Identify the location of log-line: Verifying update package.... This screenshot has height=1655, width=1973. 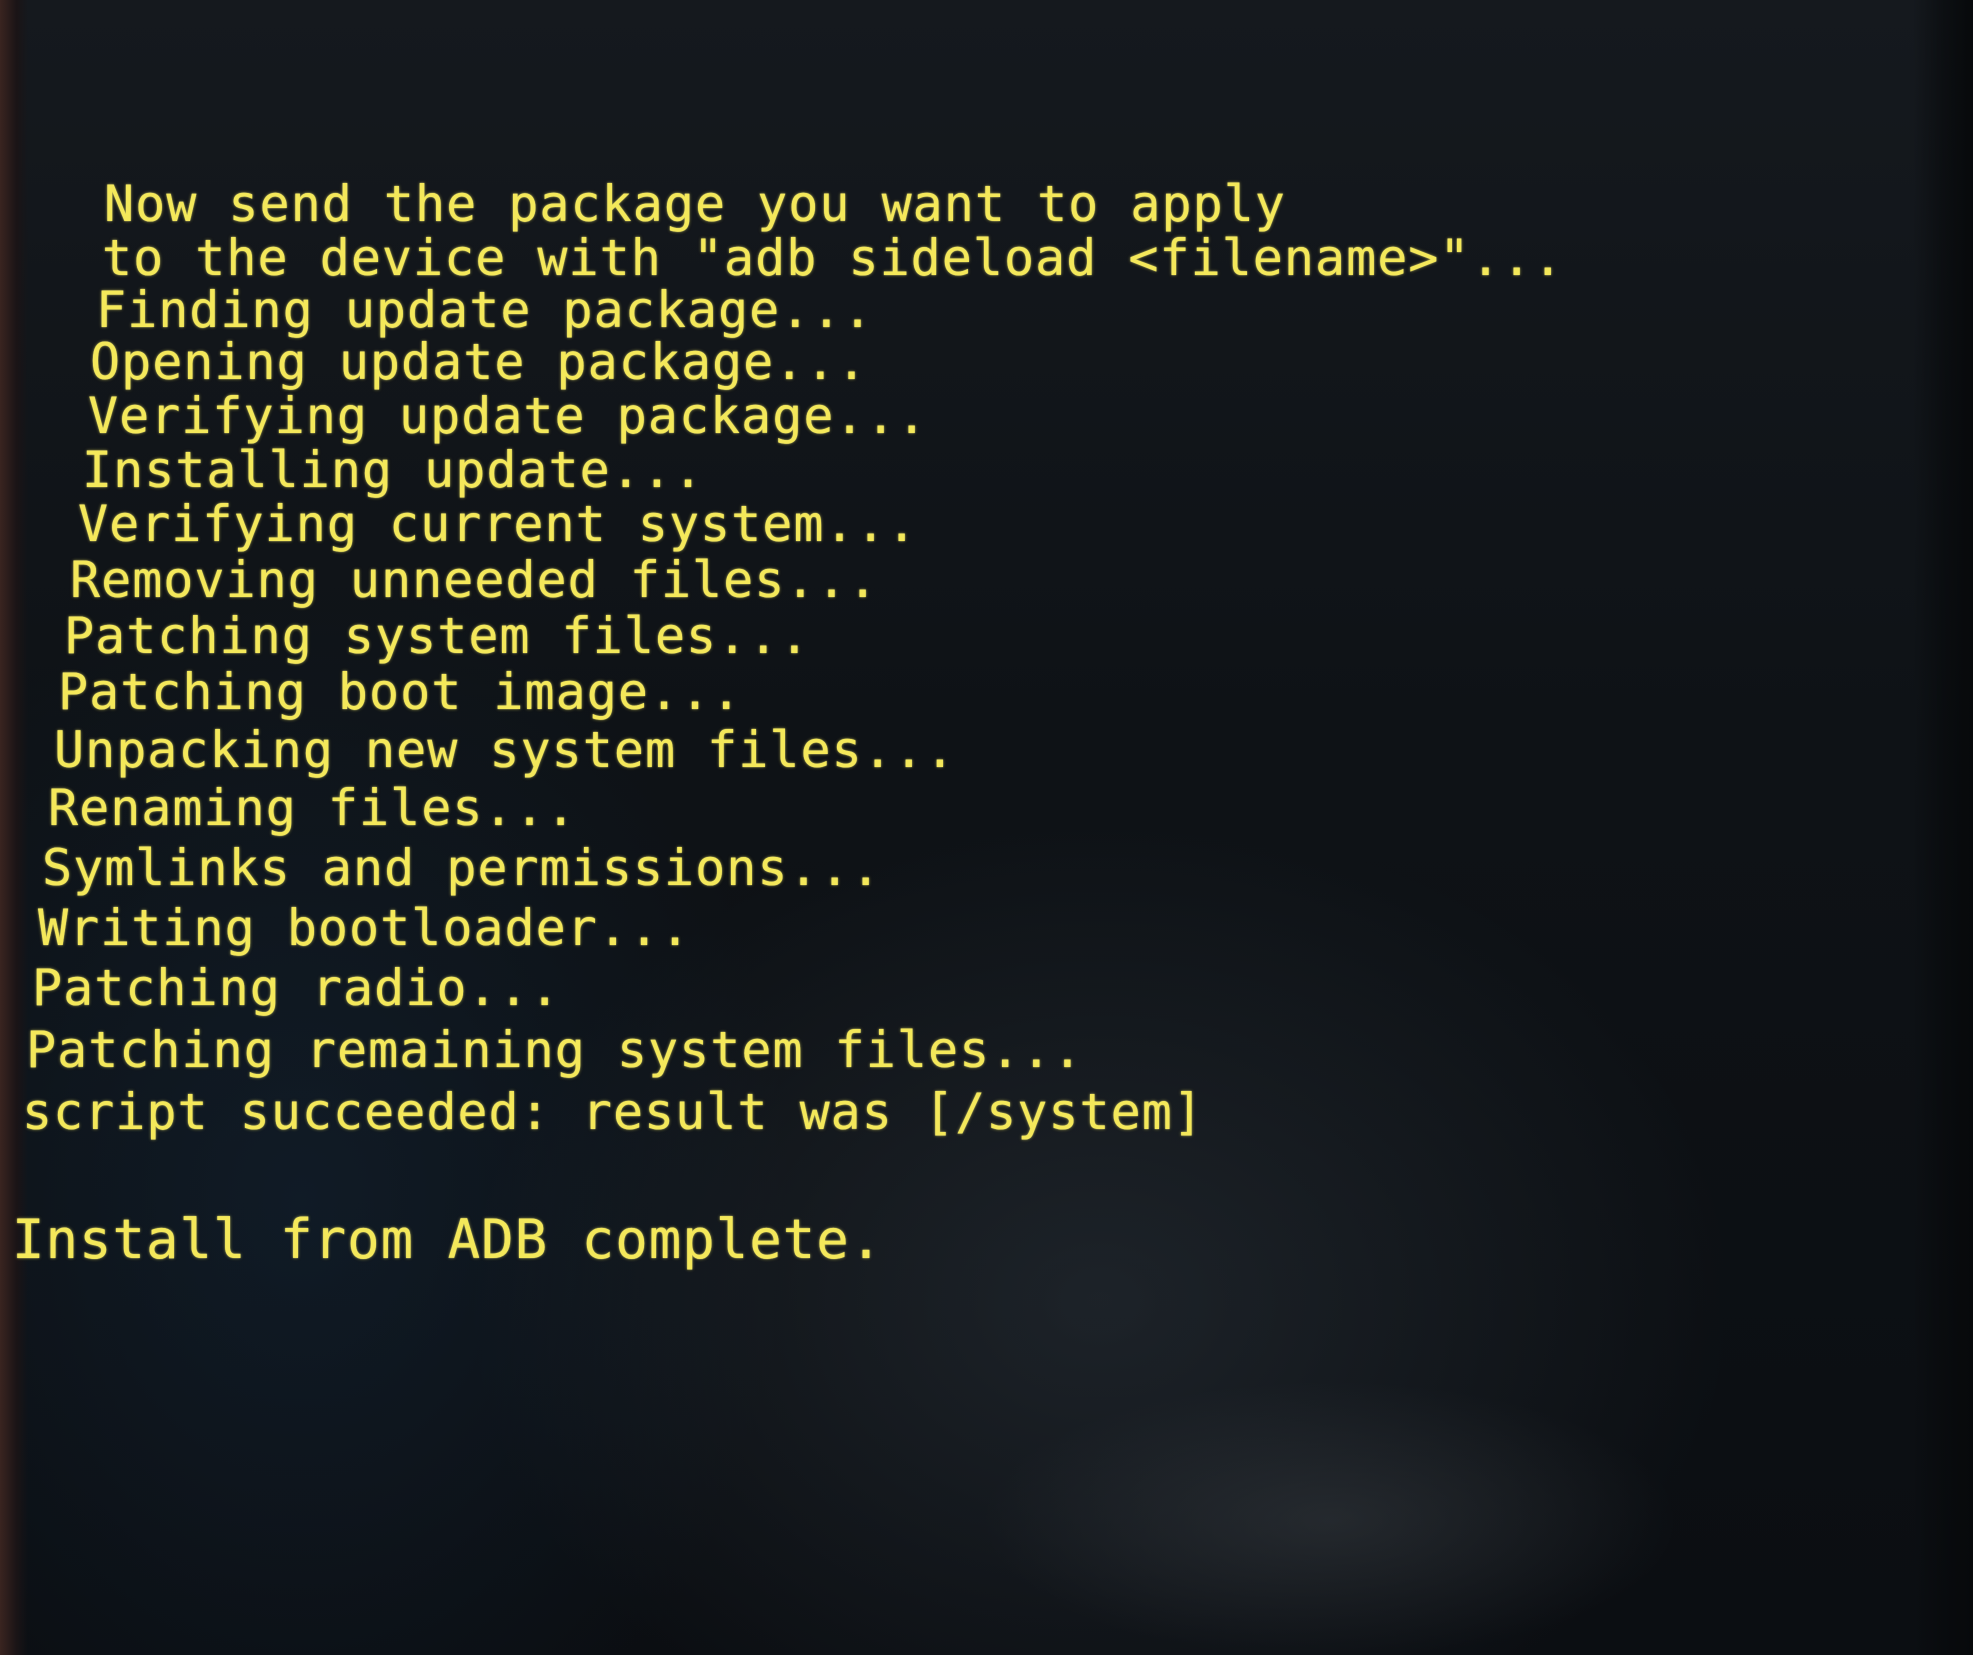
(508, 416).